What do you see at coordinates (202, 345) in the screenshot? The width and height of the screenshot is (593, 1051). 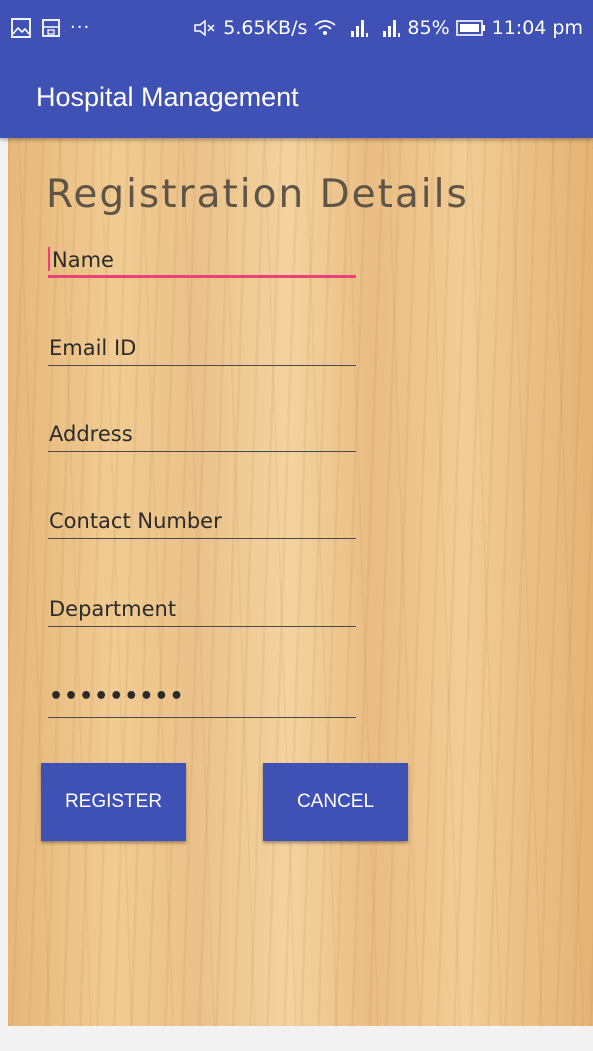 I see `email-field: Email ID` at bounding box center [202, 345].